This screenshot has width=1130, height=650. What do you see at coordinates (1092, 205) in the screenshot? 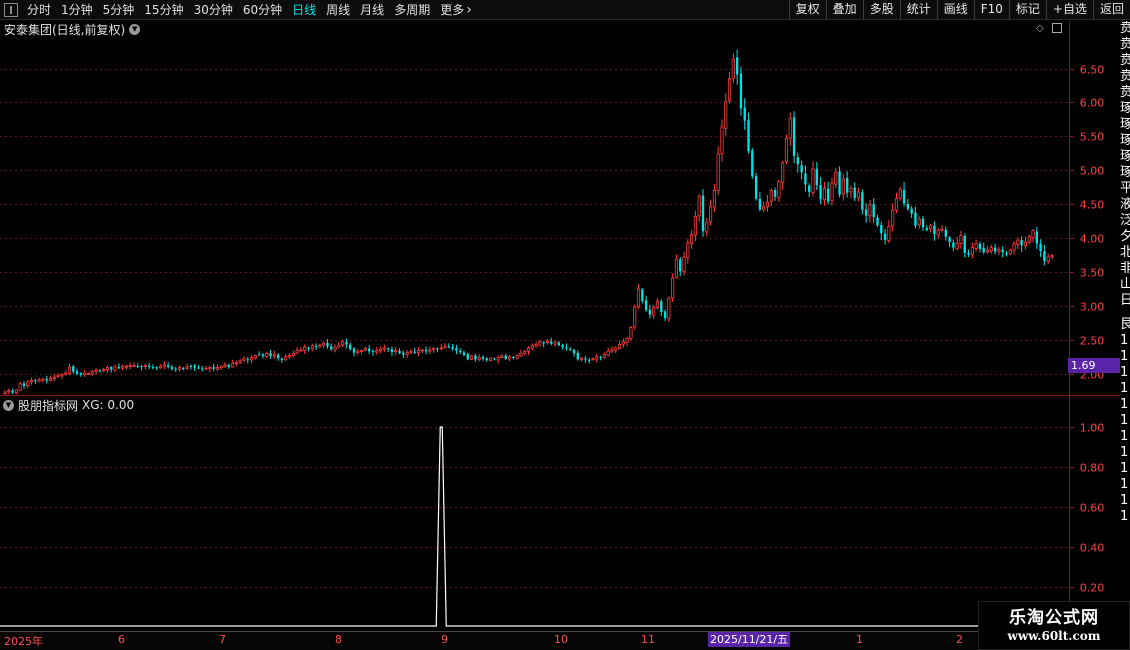
I see `price-tick-label: 4.50` at bounding box center [1092, 205].